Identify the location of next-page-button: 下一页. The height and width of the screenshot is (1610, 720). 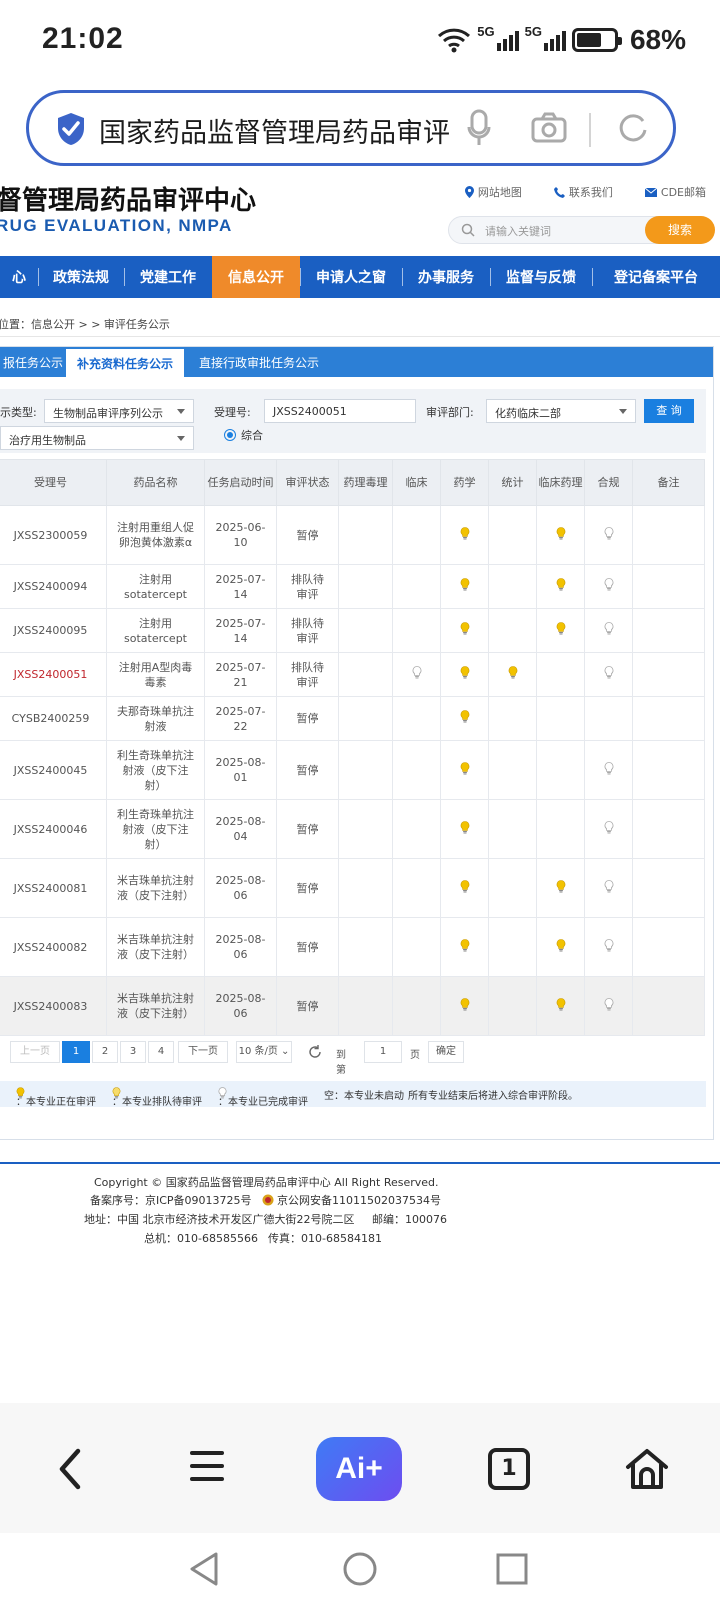
(203, 1052).